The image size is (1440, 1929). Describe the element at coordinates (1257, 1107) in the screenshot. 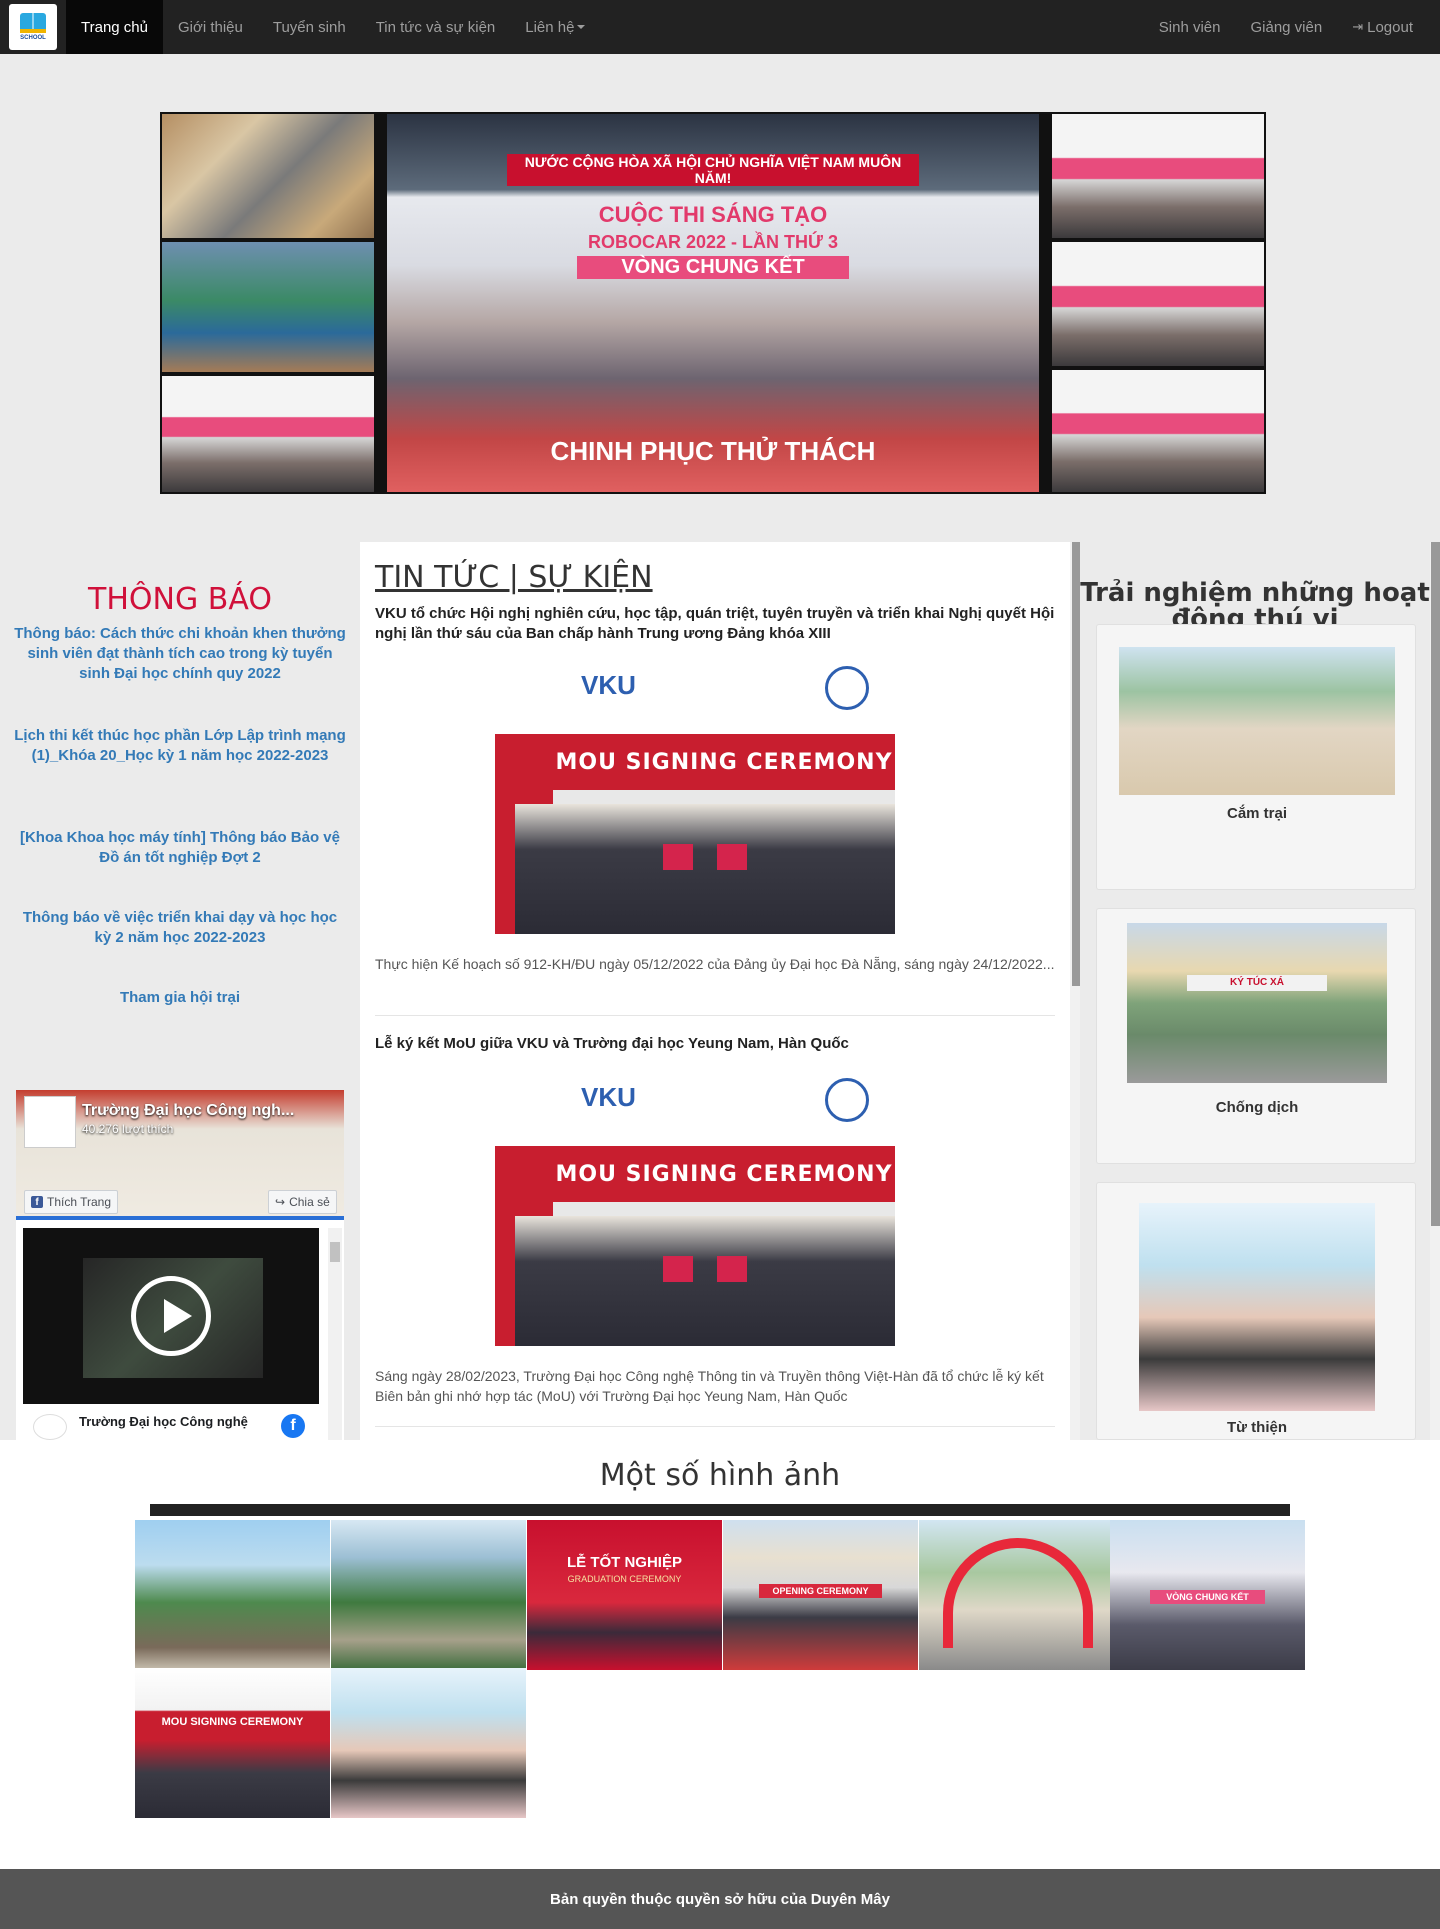

I see `experience-card-label: Chống dịch` at that location.